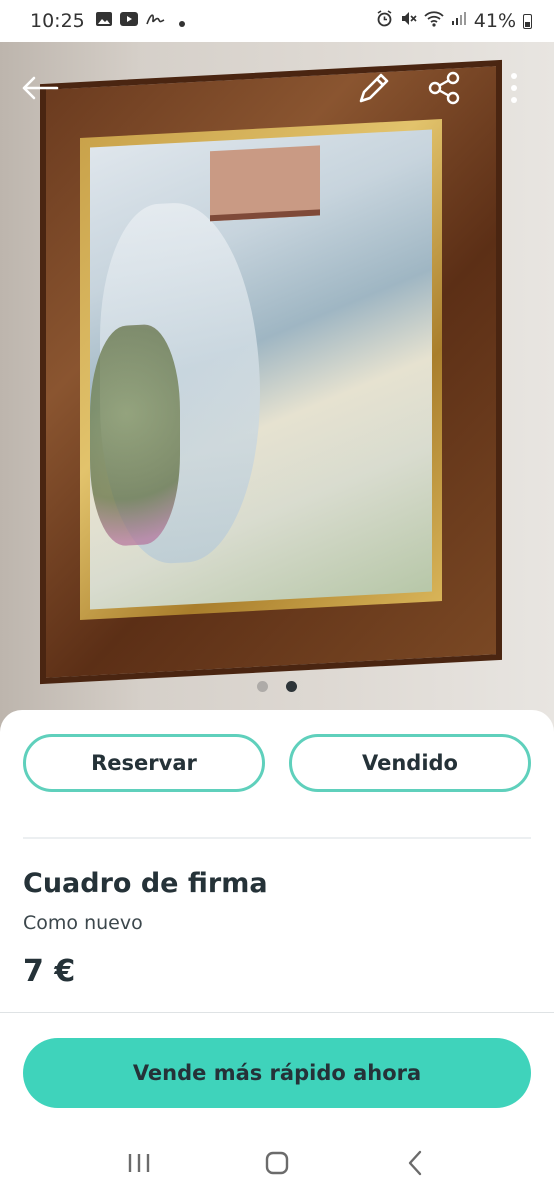 The image size is (554, 1200). Describe the element at coordinates (444, 88) in the screenshot. I see `share-icon` at that location.